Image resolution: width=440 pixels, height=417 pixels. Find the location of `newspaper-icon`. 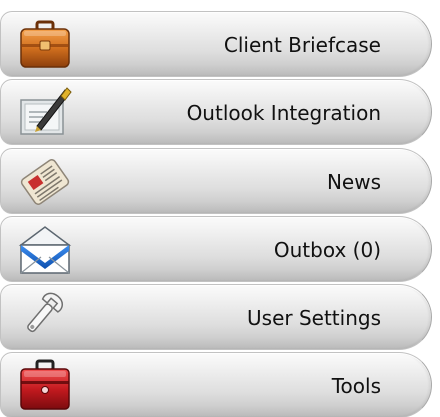

newspaper-icon is located at coordinates (45, 182).